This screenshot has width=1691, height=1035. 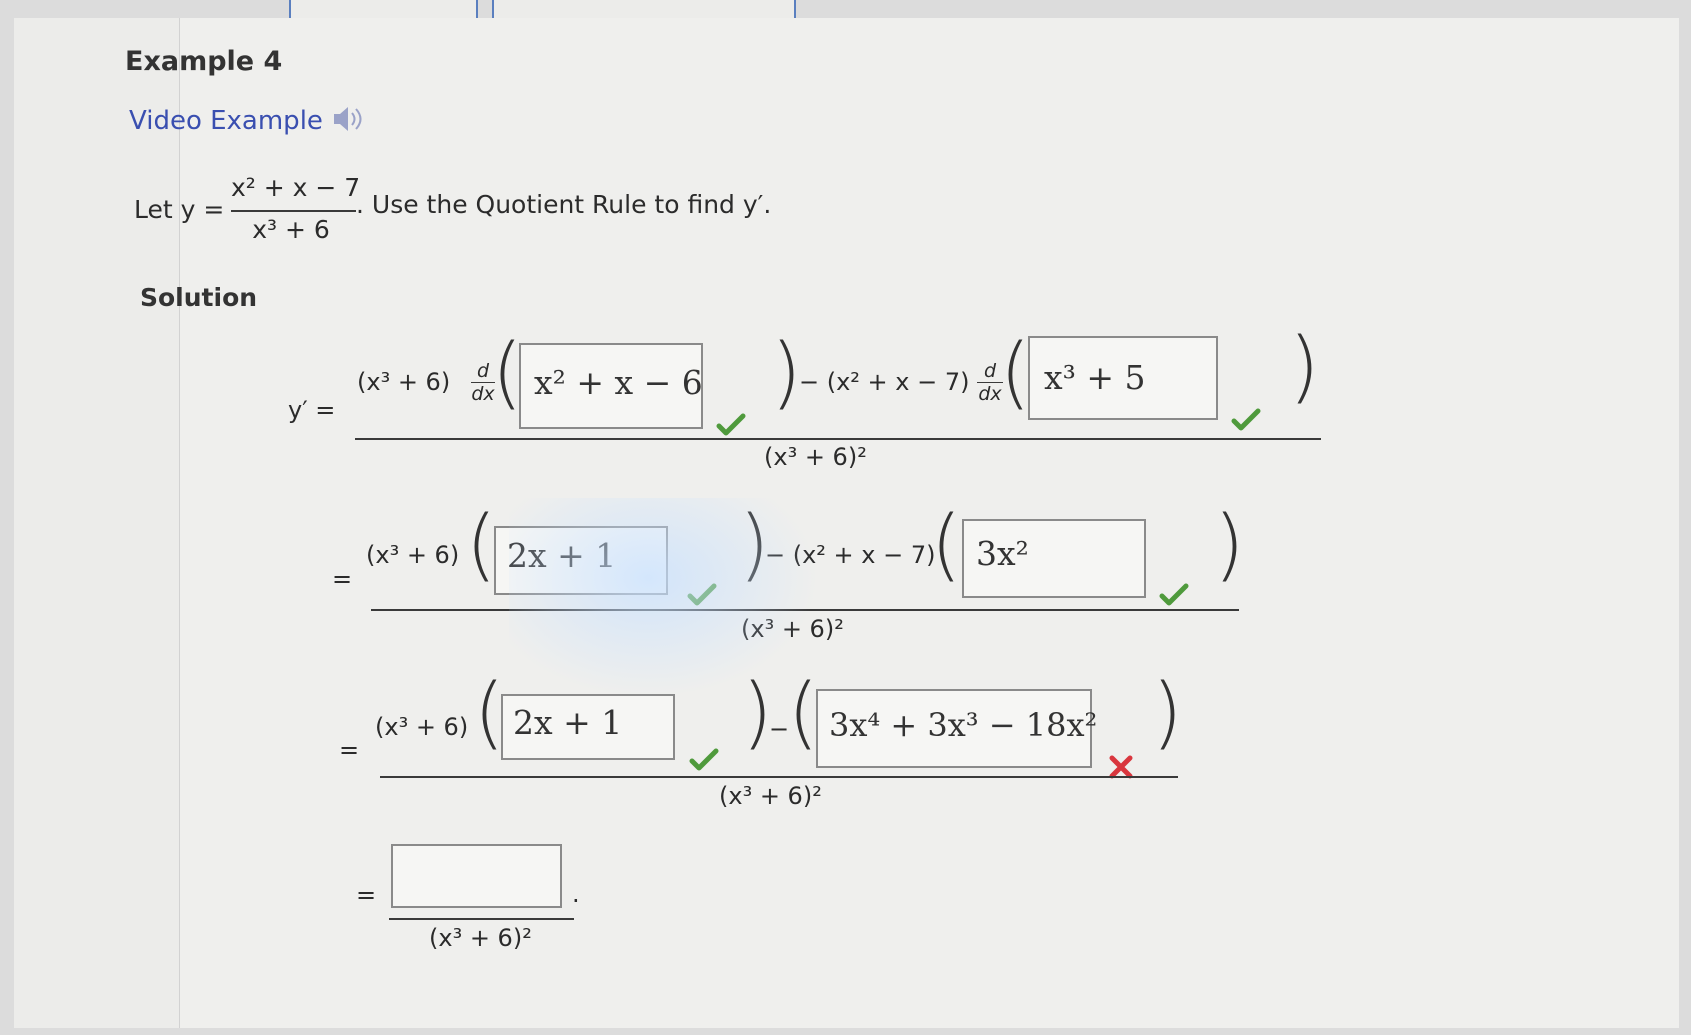 I want to click on y-prime-lhs: y′ =, so click(x=312, y=410).